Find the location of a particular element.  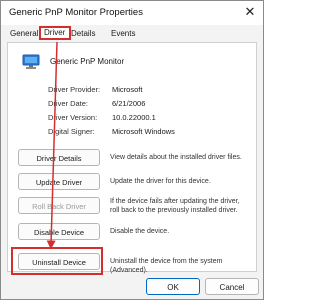

ok-button: OK is located at coordinates (173, 286).